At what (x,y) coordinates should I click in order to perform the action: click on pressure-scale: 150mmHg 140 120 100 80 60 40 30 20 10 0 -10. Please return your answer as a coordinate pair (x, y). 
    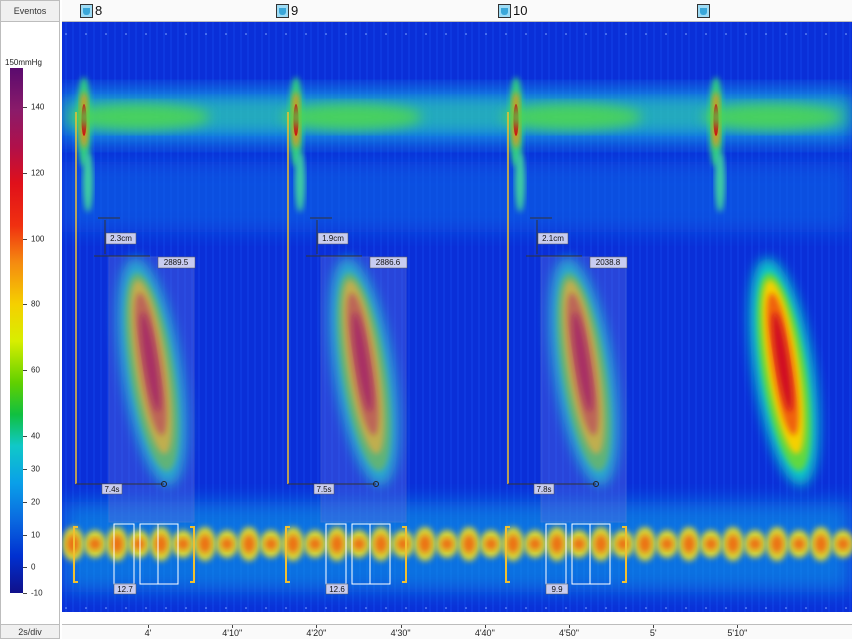
    Looking at the image, I should click on (30, 326).